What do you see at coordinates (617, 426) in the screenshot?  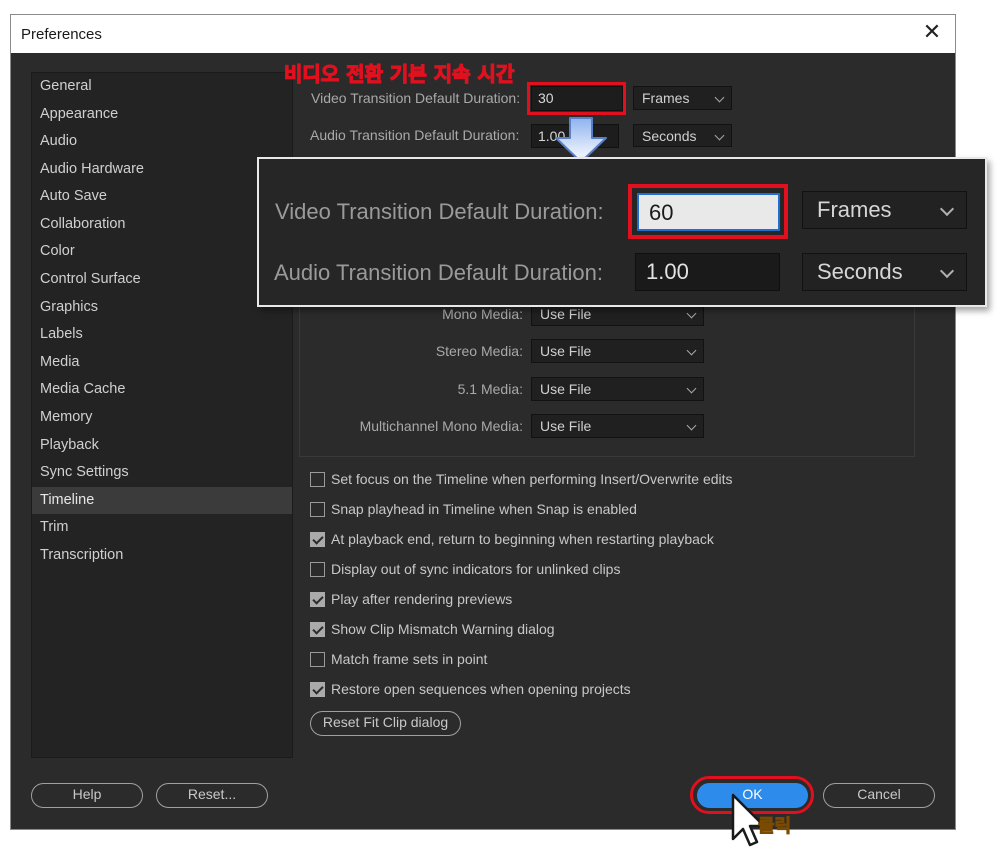 I see `multichannel-mono-media-dropdown: Use File` at bounding box center [617, 426].